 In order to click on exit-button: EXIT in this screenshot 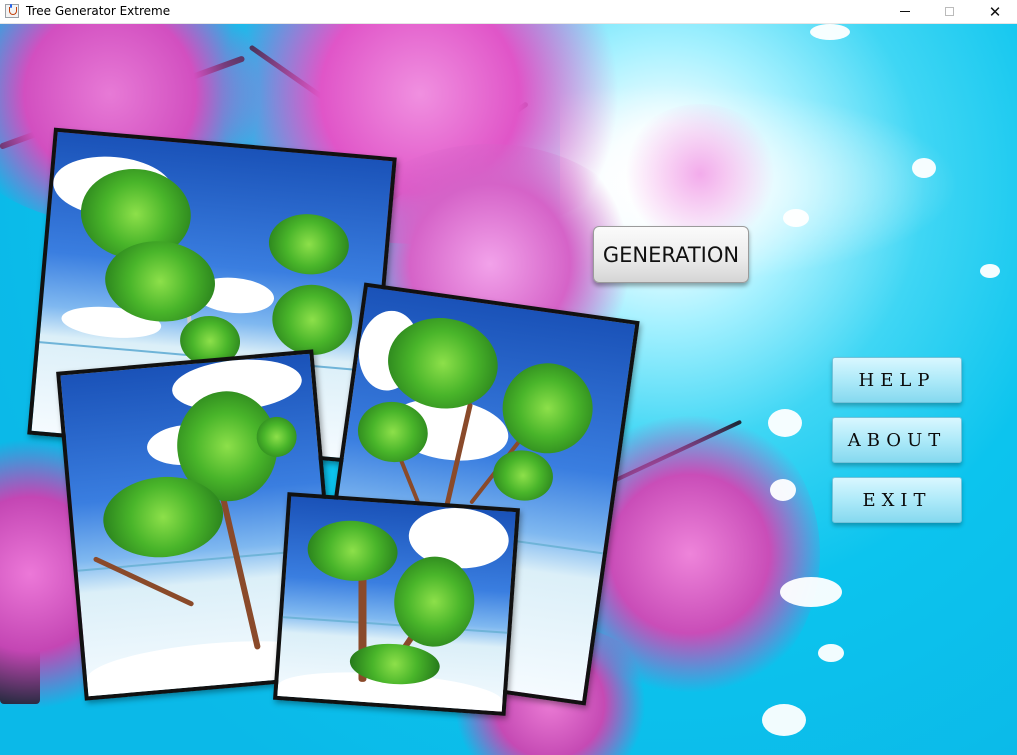, I will do `click(897, 500)`.